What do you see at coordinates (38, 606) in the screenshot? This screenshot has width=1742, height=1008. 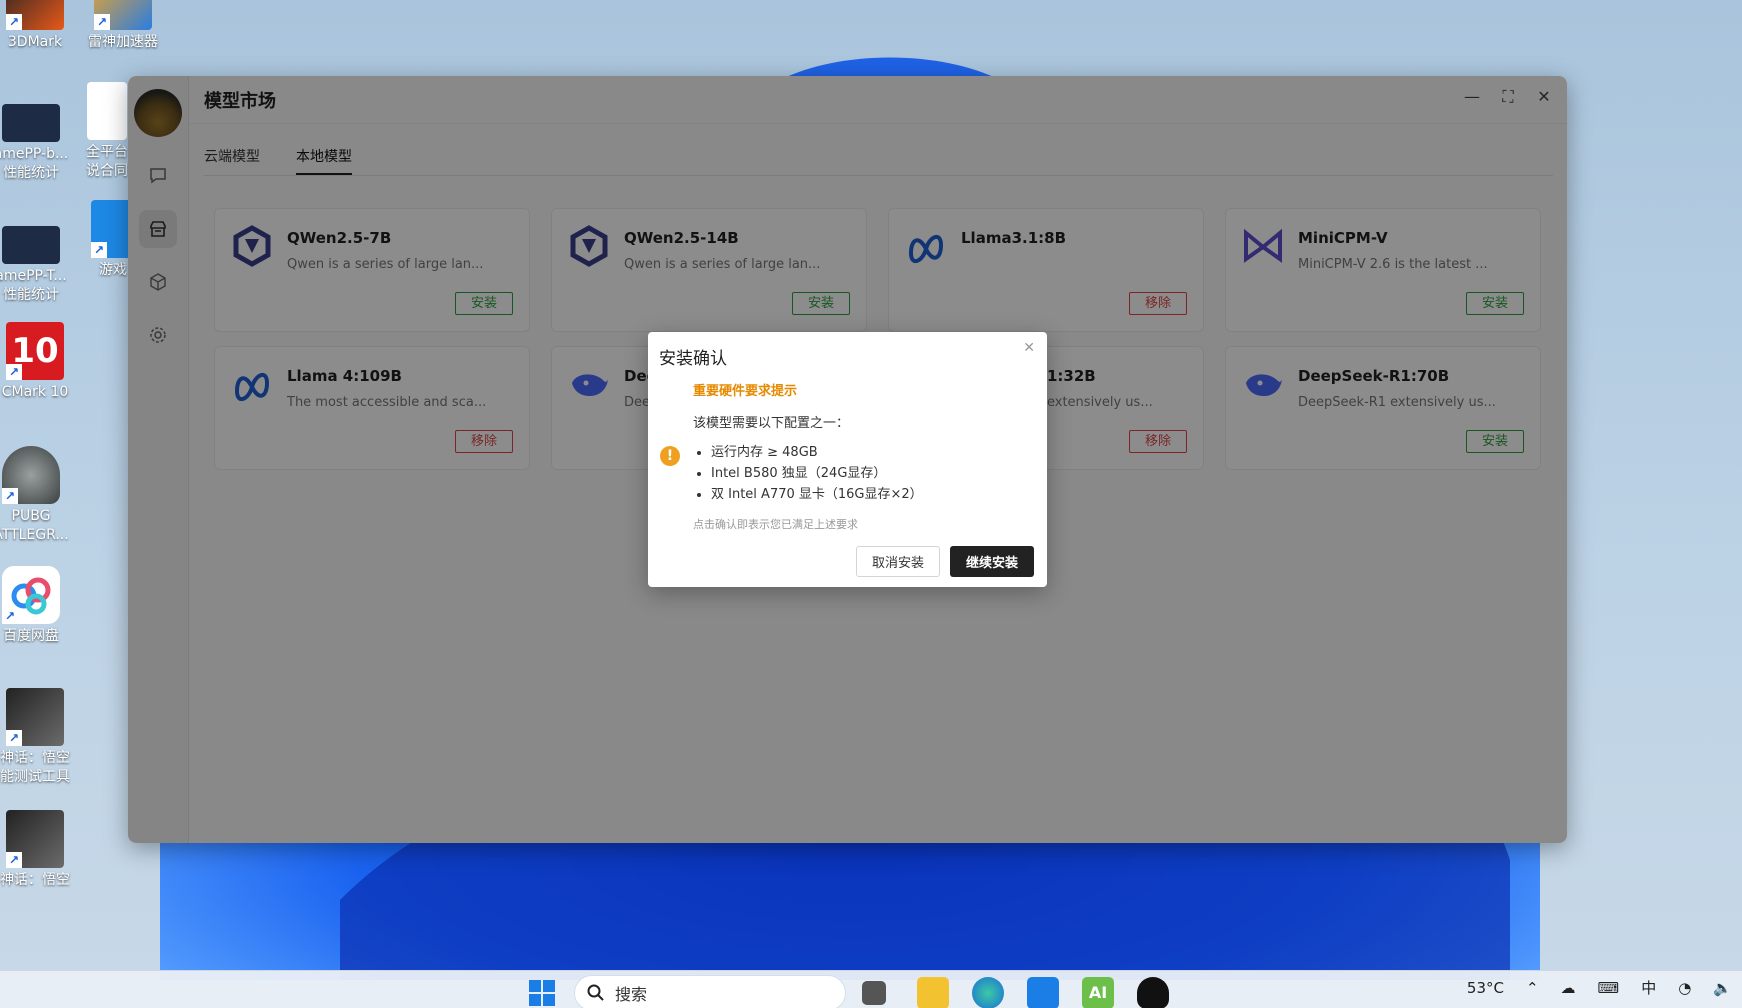 I see `desktop-icon-baidu-netdisk: ↗ 百度网盘` at bounding box center [38, 606].